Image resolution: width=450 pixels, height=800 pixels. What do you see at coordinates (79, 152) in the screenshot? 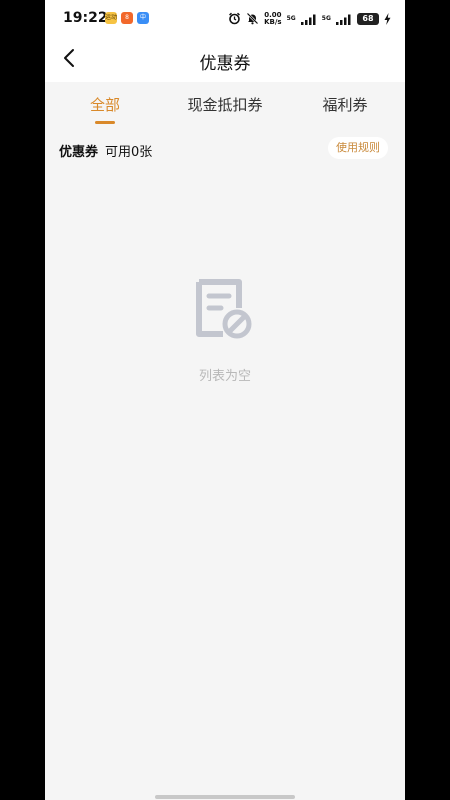
I see `summary-title: 优惠券` at bounding box center [79, 152].